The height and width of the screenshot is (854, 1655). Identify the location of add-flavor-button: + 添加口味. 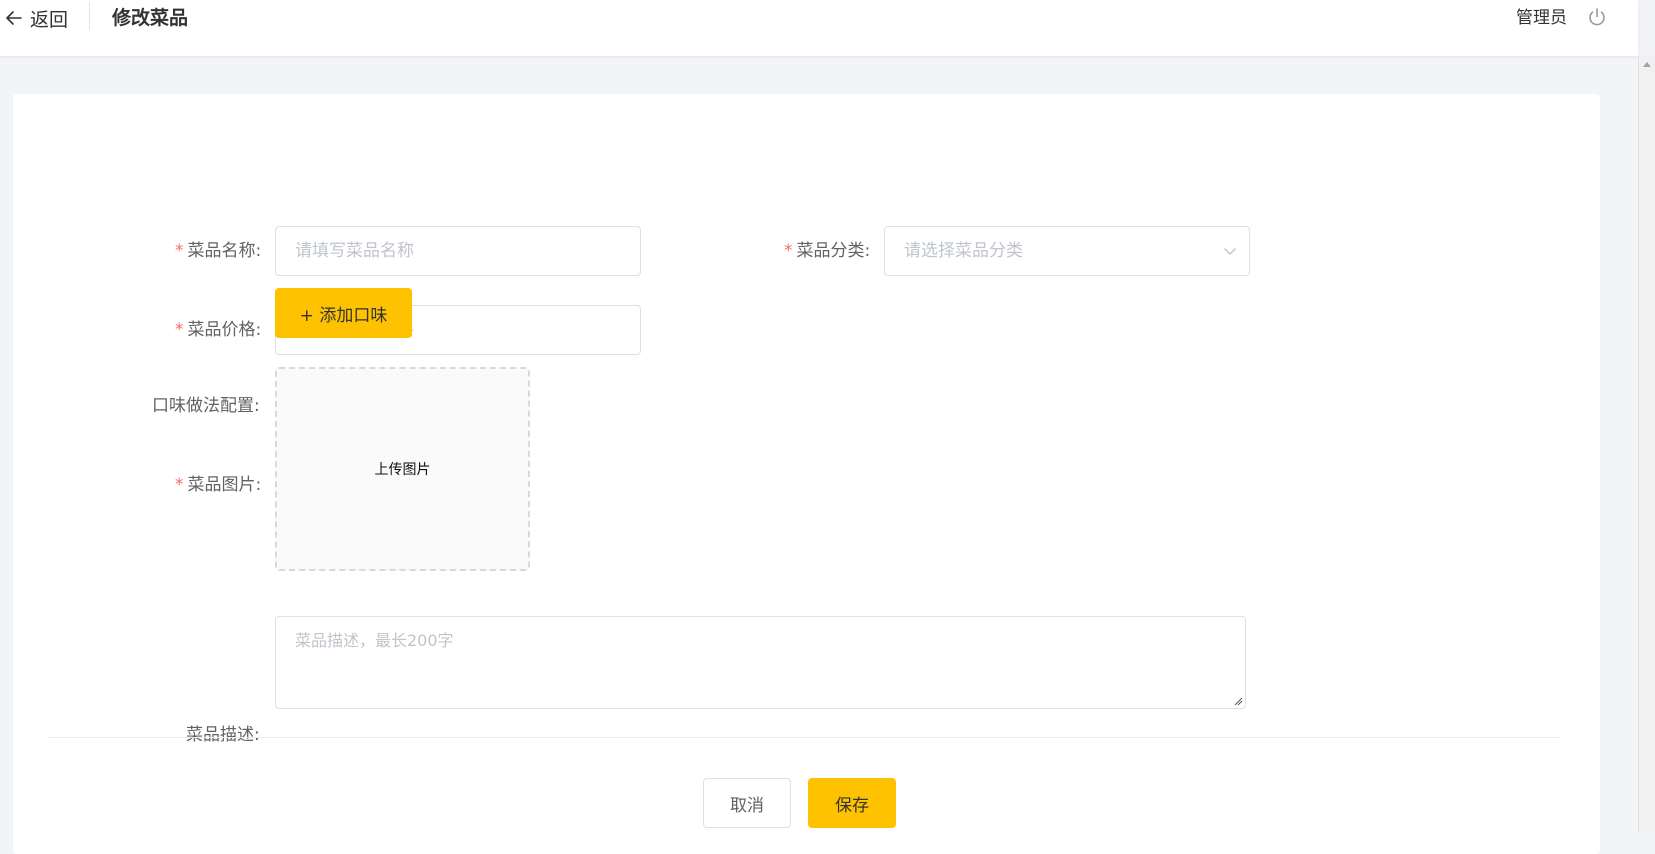
(343, 313).